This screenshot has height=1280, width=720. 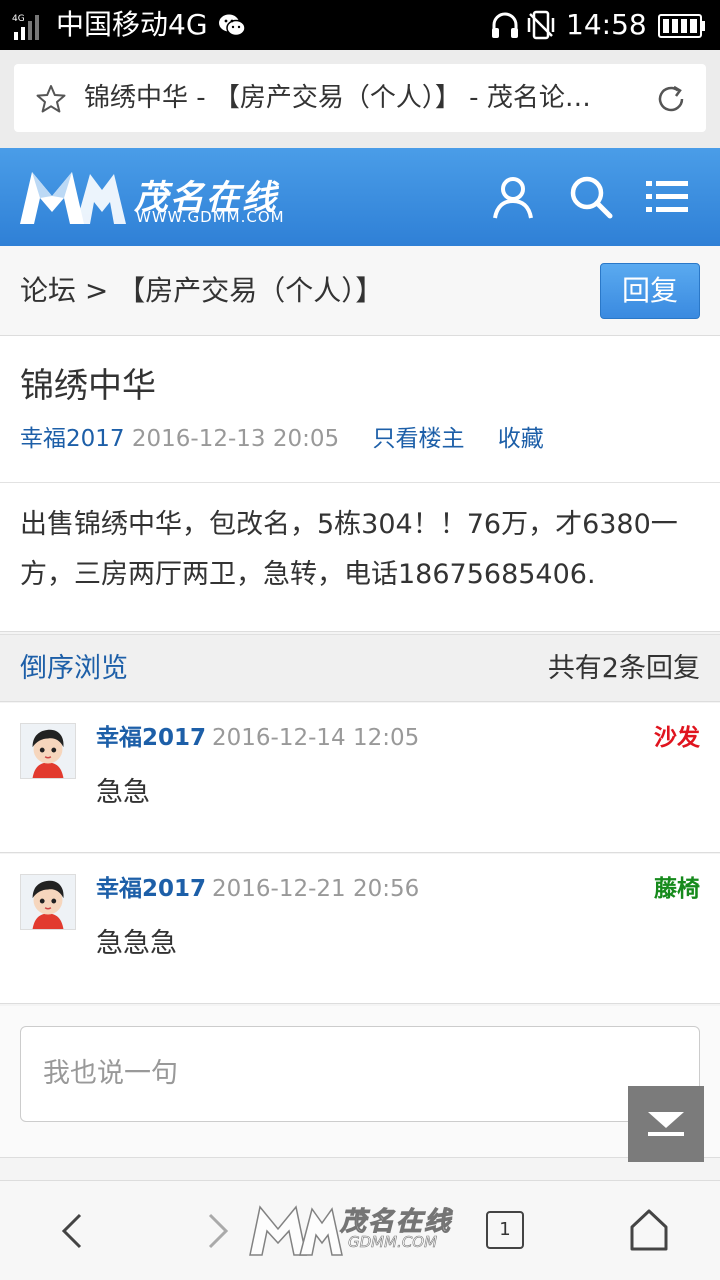 What do you see at coordinates (296, 1230) in the screenshot?
I see `watermark-logo-icon` at bounding box center [296, 1230].